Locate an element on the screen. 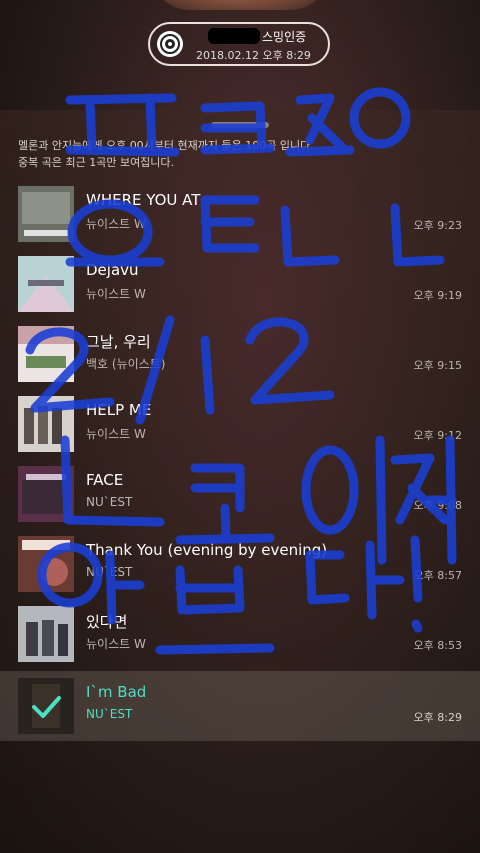  track-played-time: 오후 9:12 is located at coordinates (437, 435).